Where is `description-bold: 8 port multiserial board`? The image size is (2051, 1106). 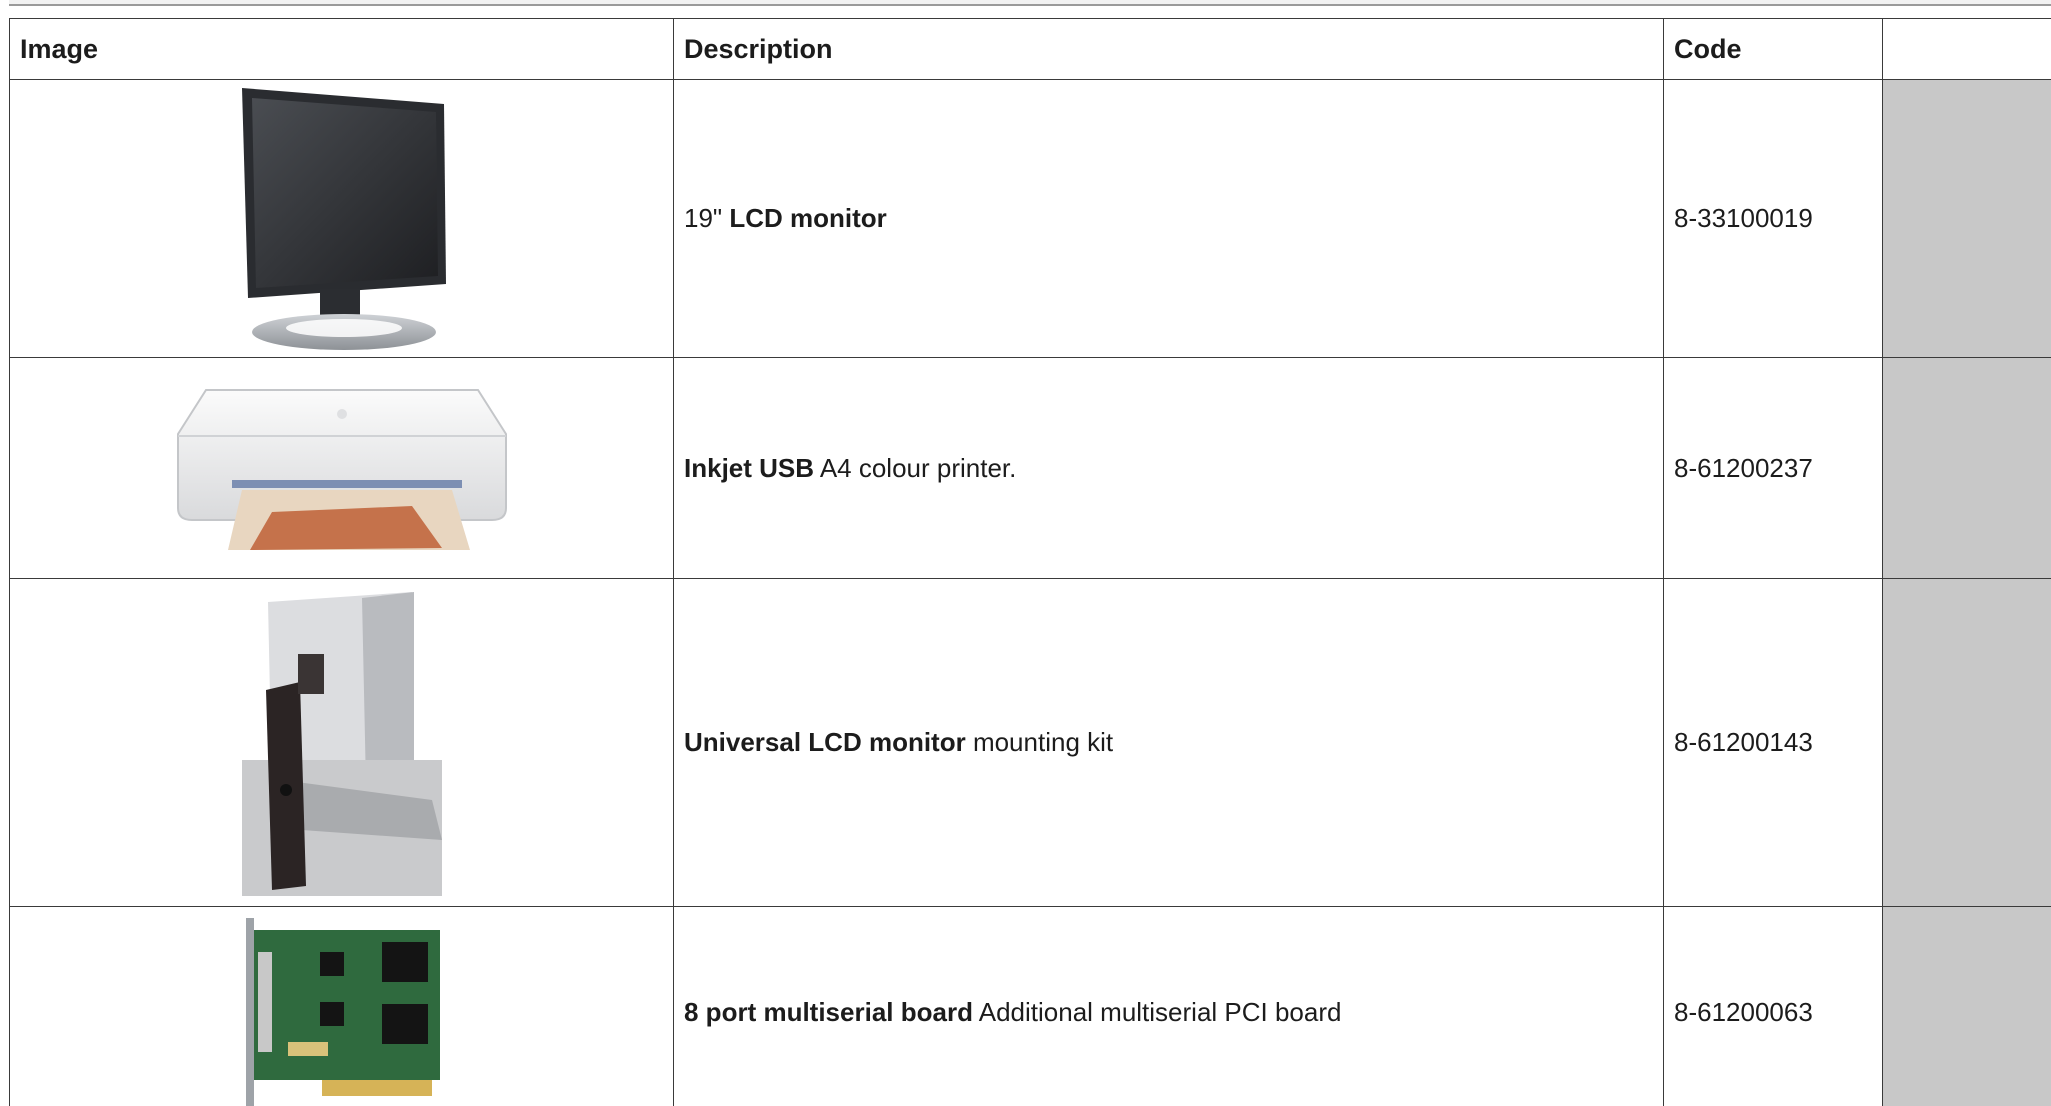 description-bold: 8 port multiserial board is located at coordinates (828, 1011).